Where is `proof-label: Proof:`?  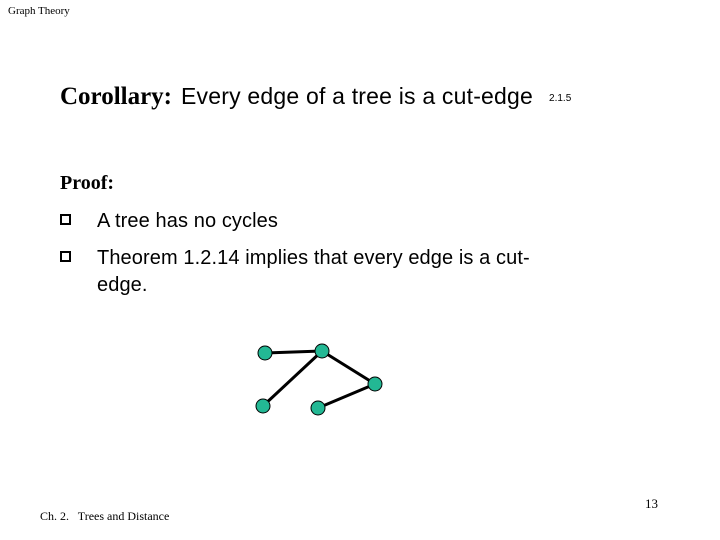
proof-label: Proof: is located at coordinates (87, 183).